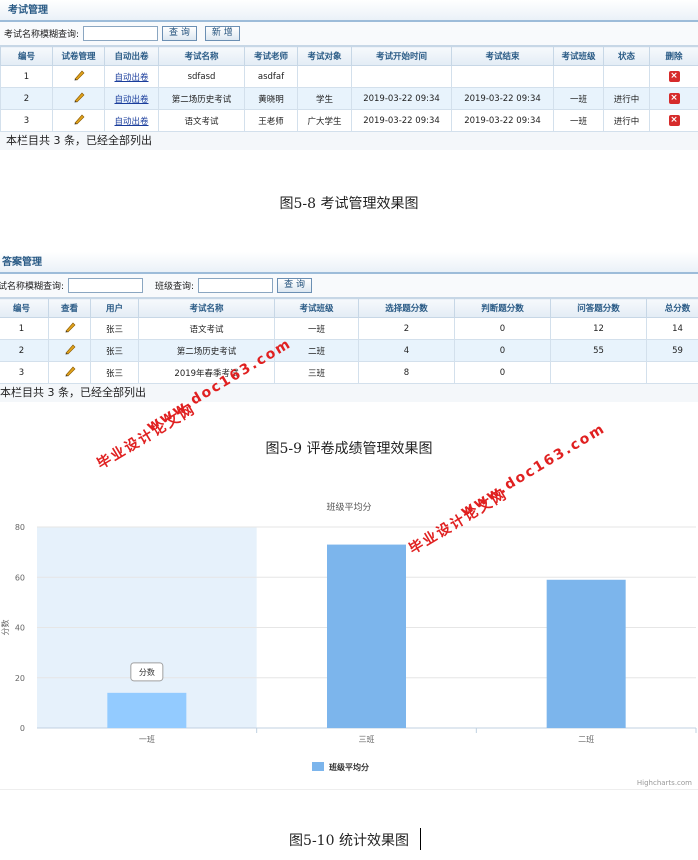  I want to click on cell-exam-name: sdfasd, so click(201, 76).